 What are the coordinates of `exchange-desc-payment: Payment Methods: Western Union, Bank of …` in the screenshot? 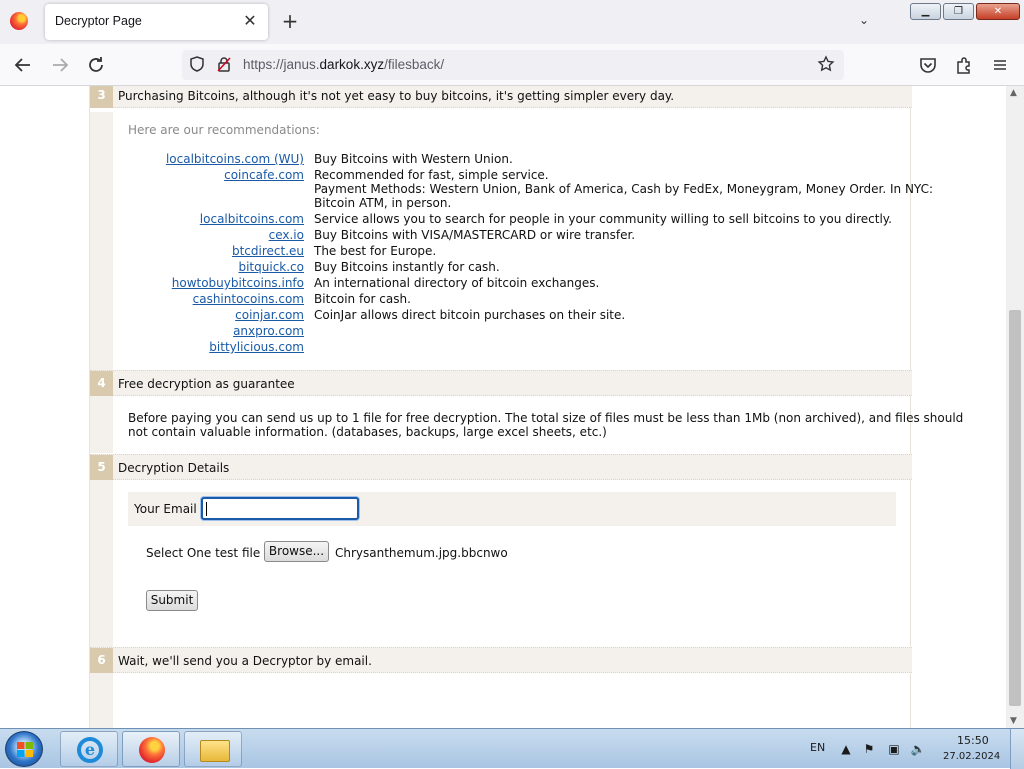 It's located at (624, 189).